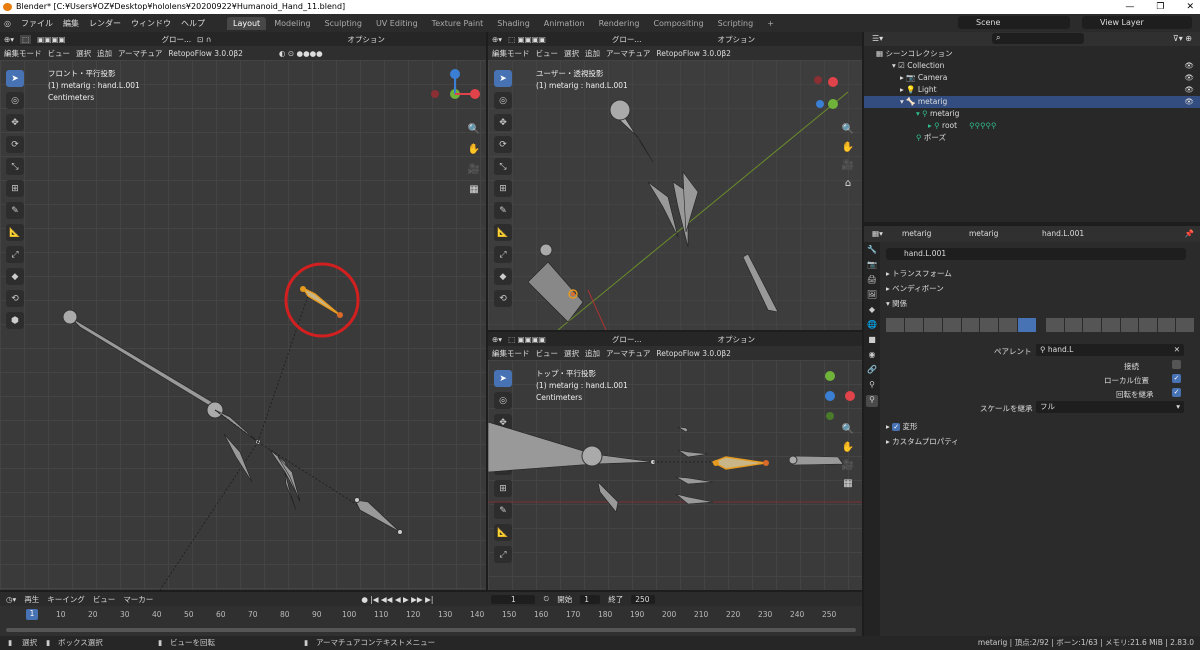 The height and width of the screenshot is (650, 1200). What do you see at coordinates (435, 94) in the screenshot?
I see `gizmo-neg-x-axis` at bounding box center [435, 94].